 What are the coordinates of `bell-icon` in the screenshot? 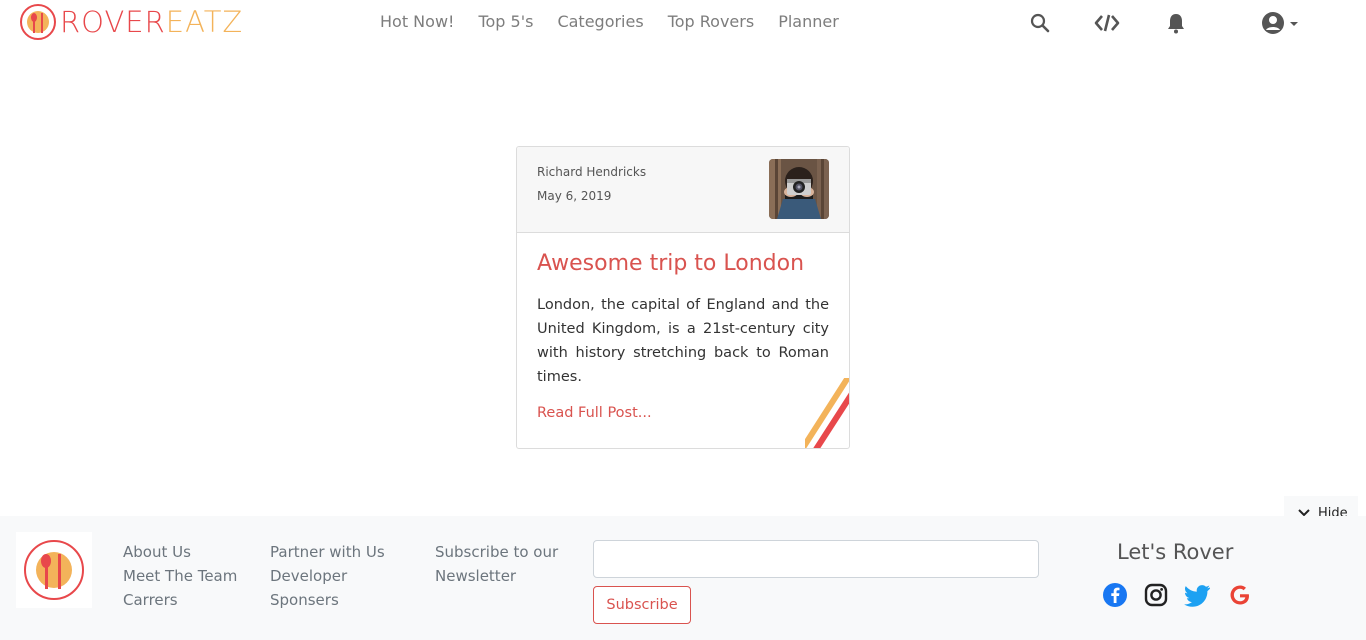 It's located at (1176, 23).